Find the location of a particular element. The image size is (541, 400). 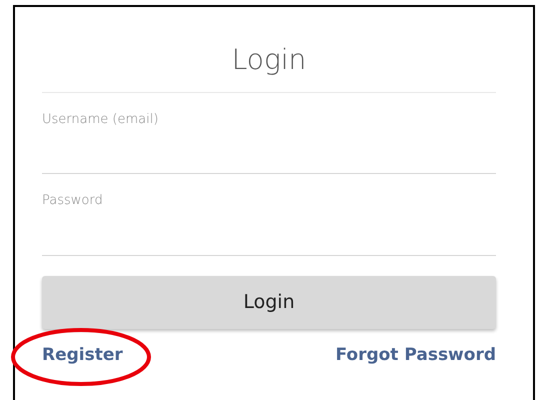

field-label: Password is located at coordinates (73, 201).